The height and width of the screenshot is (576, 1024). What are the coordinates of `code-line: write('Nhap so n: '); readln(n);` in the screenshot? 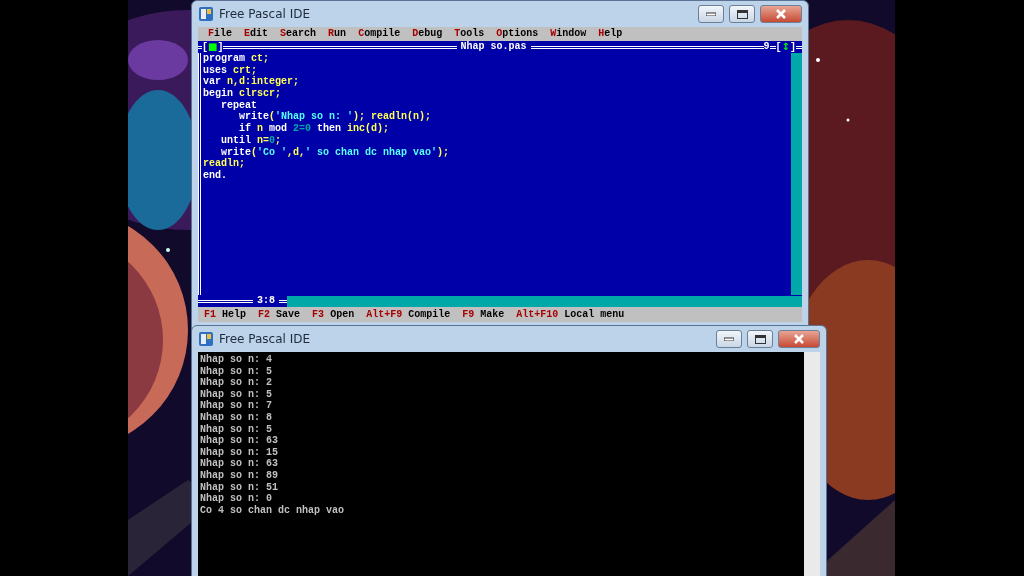 It's located at (335, 117).